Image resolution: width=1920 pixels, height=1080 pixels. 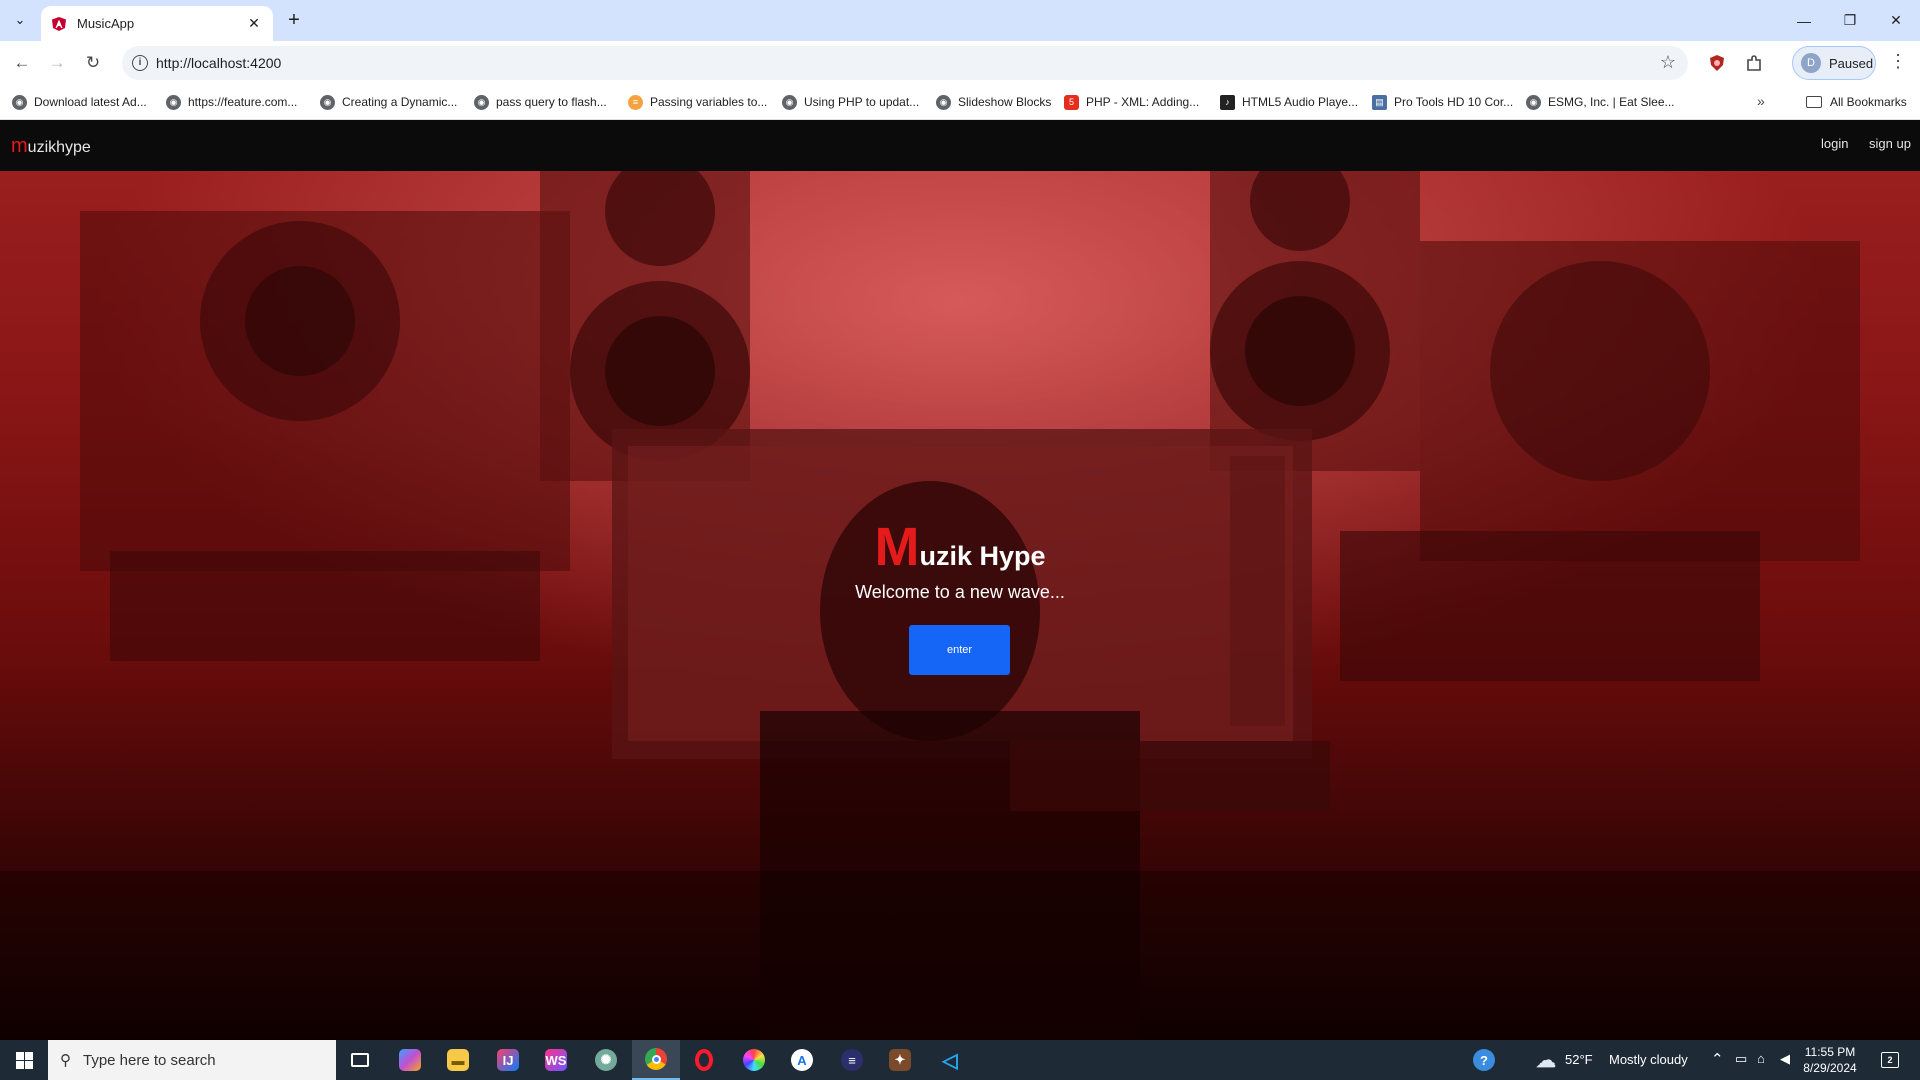 What do you see at coordinates (57, 63) in the screenshot?
I see `forward-icon: →` at bounding box center [57, 63].